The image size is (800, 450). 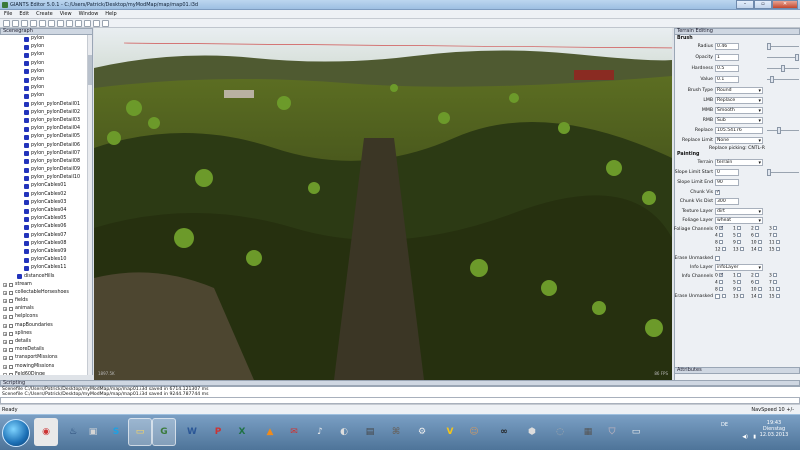 What do you see at coordinates (739, 211) in the screenshot?
I see `texturelayer-select: dirt` at bounding box center [739, 211].